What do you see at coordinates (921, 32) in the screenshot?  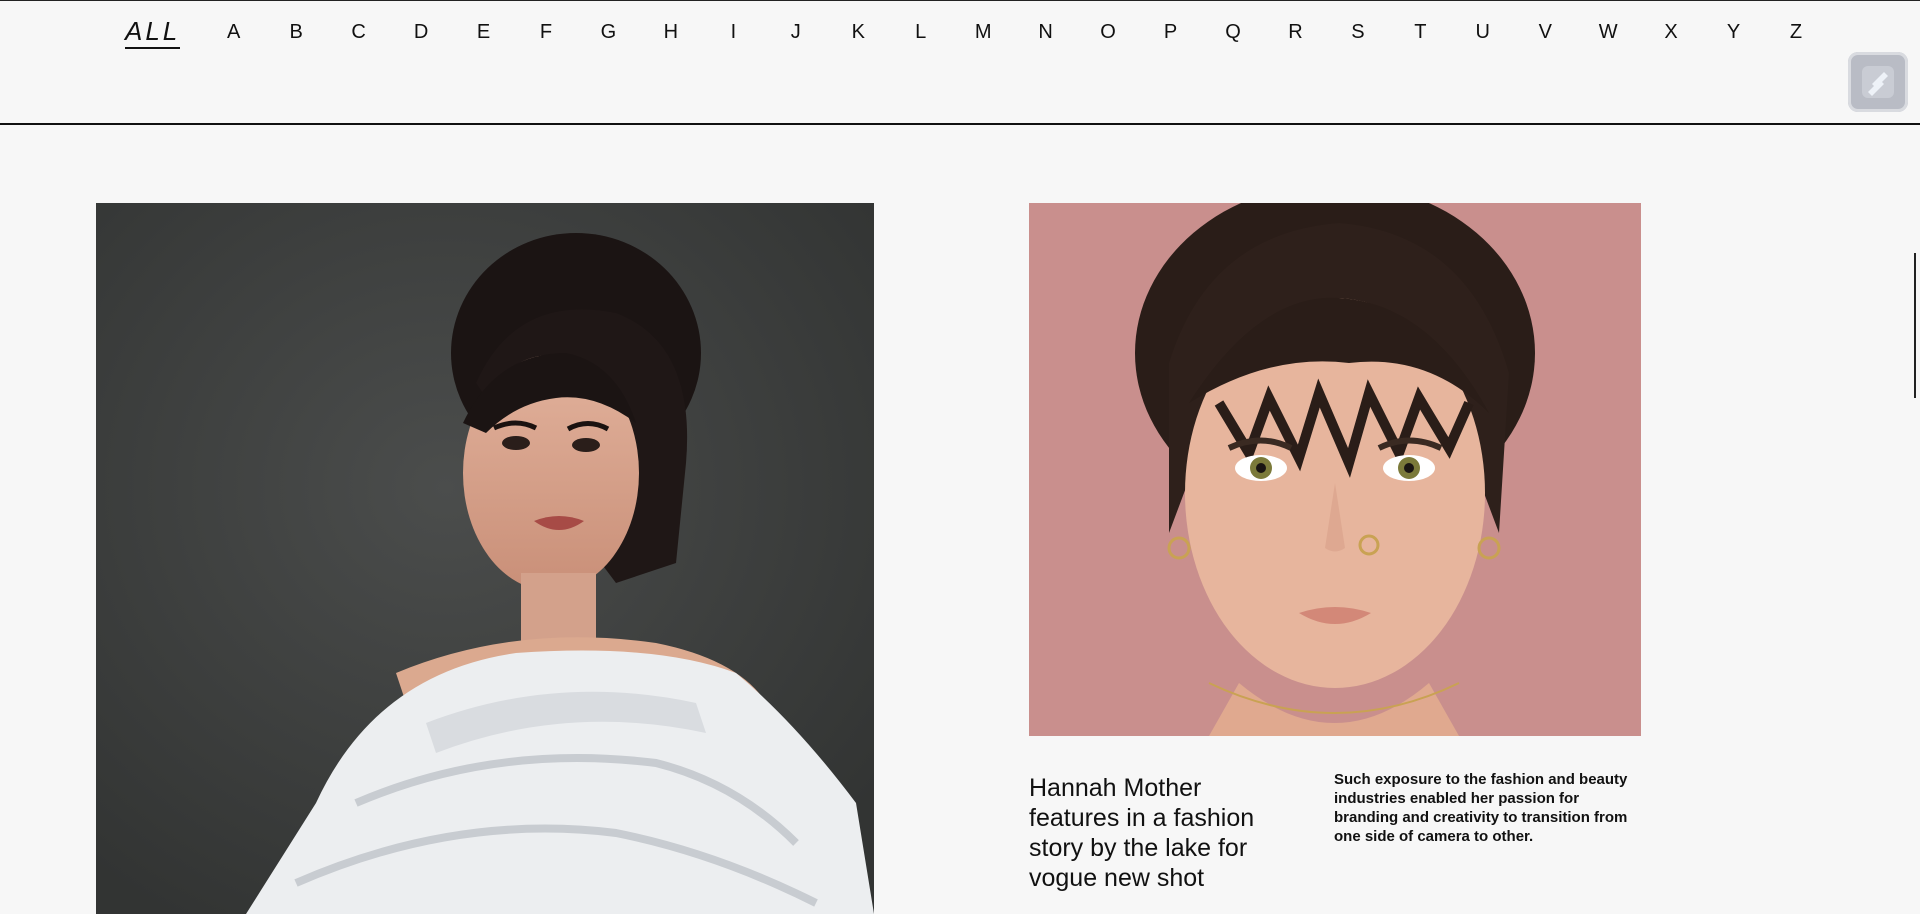 I see `filter-letter-l: L` at bounding box center [921, 32].